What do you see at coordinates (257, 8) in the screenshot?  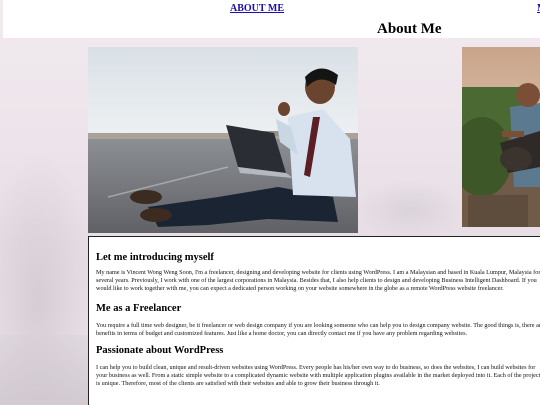 I see `nav-link-about-me: ABOUT ME` at bounding box center [257, 8].